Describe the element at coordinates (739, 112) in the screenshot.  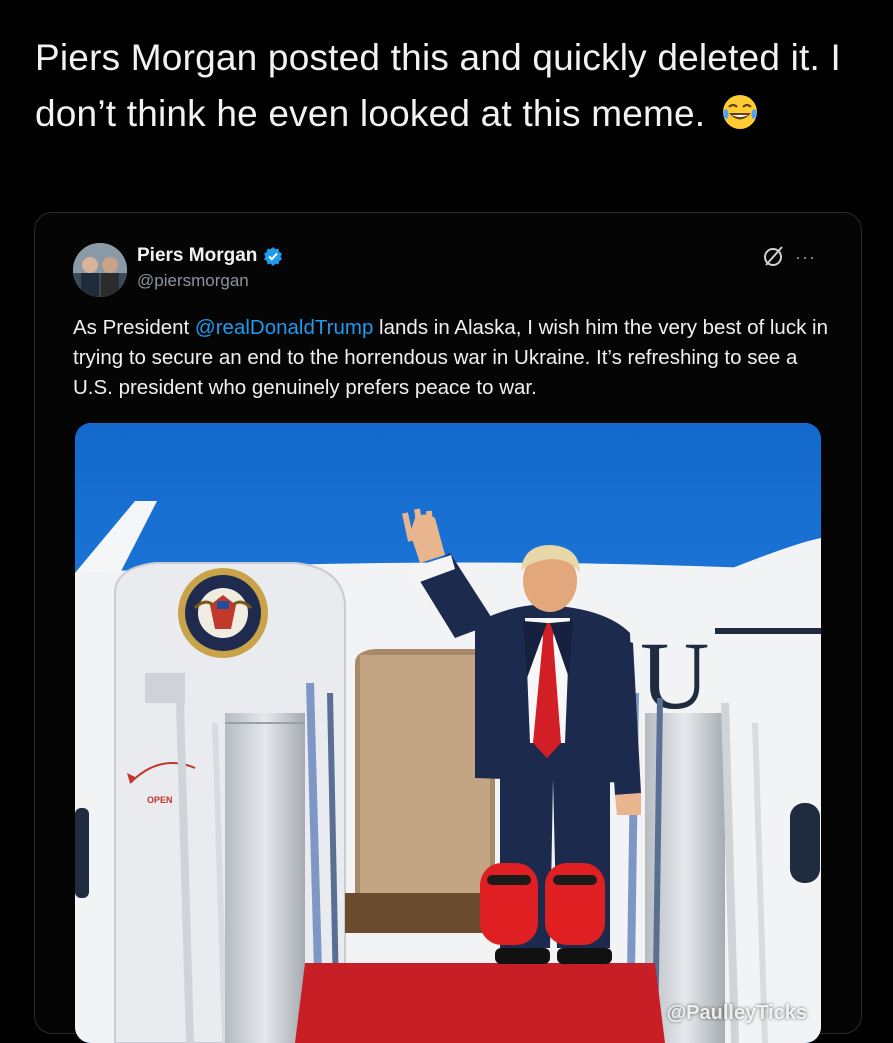
I see `laughing-crying-emoji-icon` at that location.